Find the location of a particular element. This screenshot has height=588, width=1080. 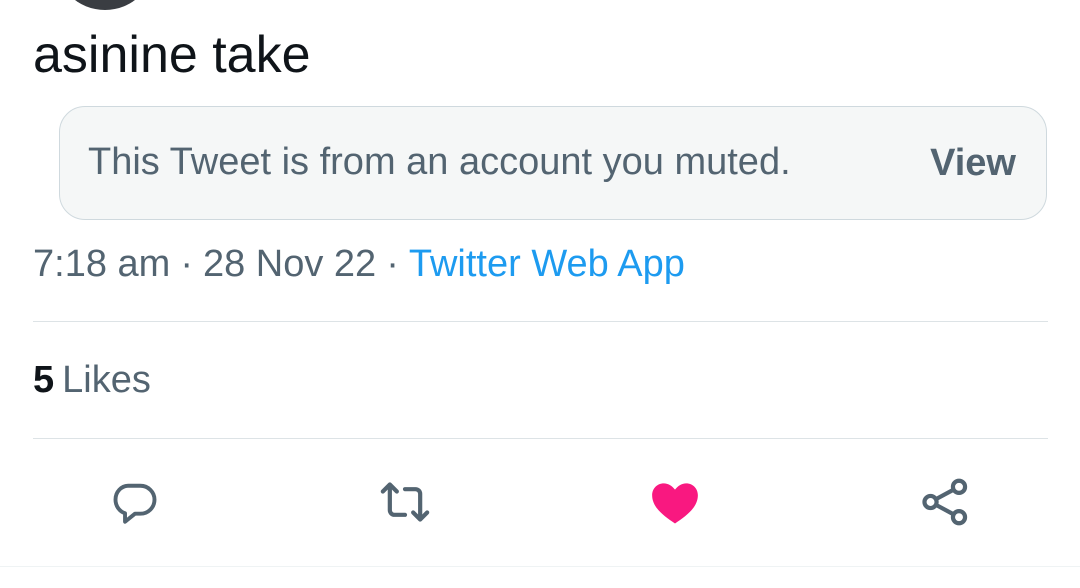

share-icon is located at coordinates (945, 502).